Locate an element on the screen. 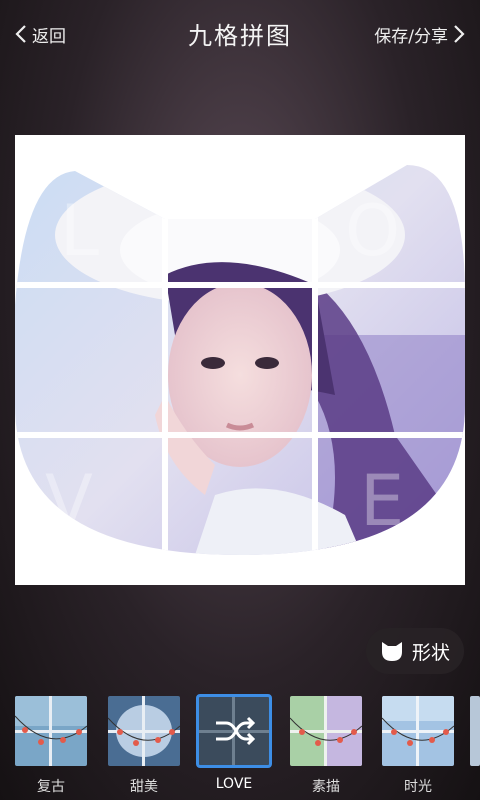 Image resolution: width=480 pixels, height=800 pixels. filter-label: 复古 is located at coordinates (51, 787).